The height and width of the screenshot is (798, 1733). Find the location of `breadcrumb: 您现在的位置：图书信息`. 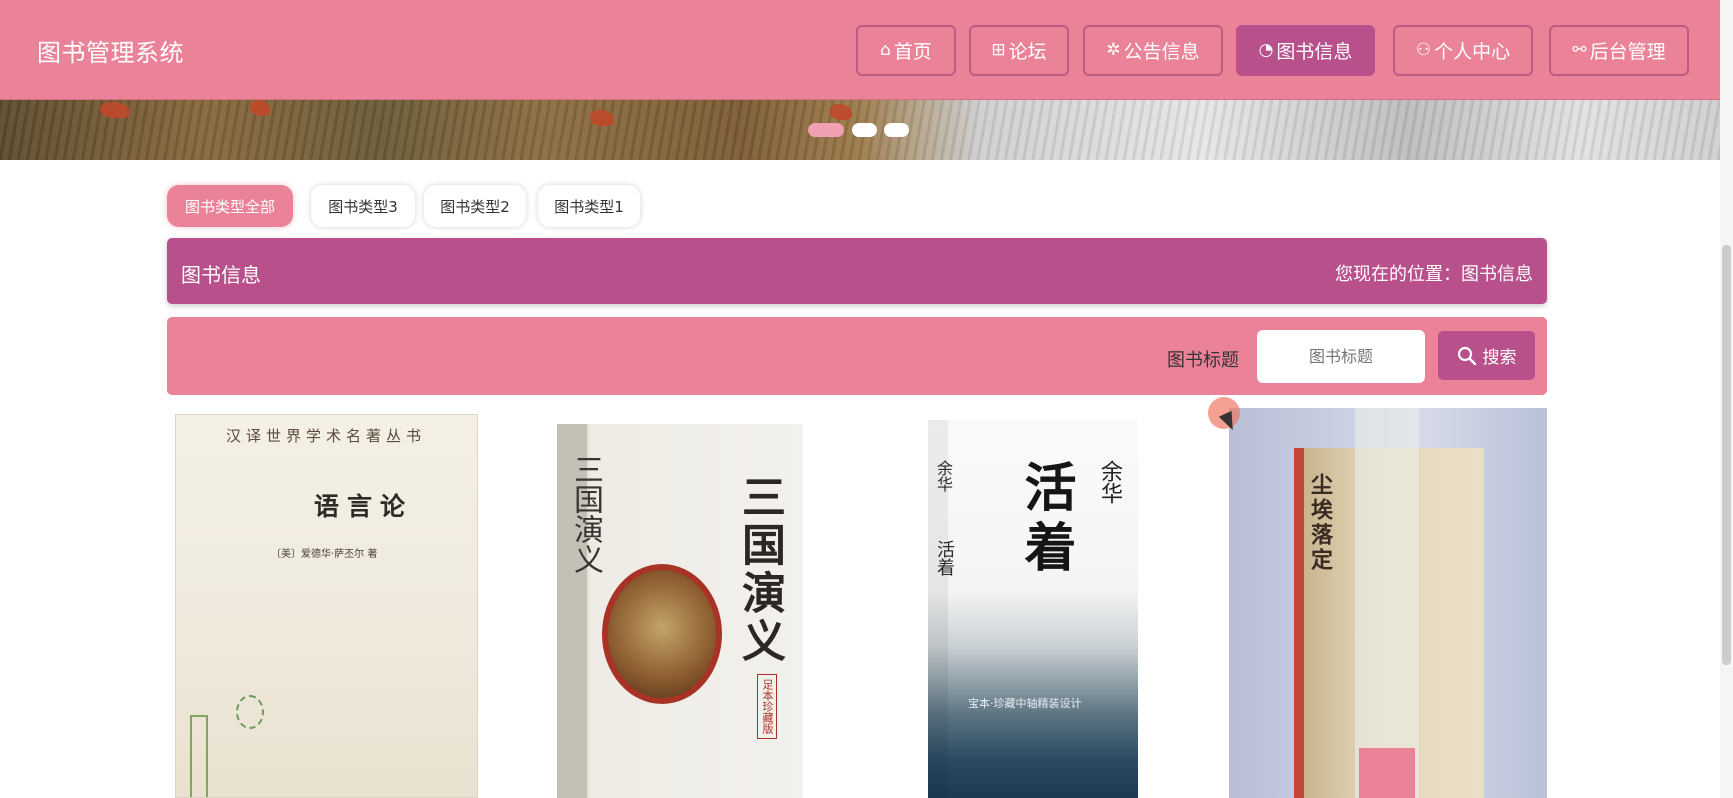

breadcrumb: 您现在的位置：图书信息 is located at coordinates (1434, 274).